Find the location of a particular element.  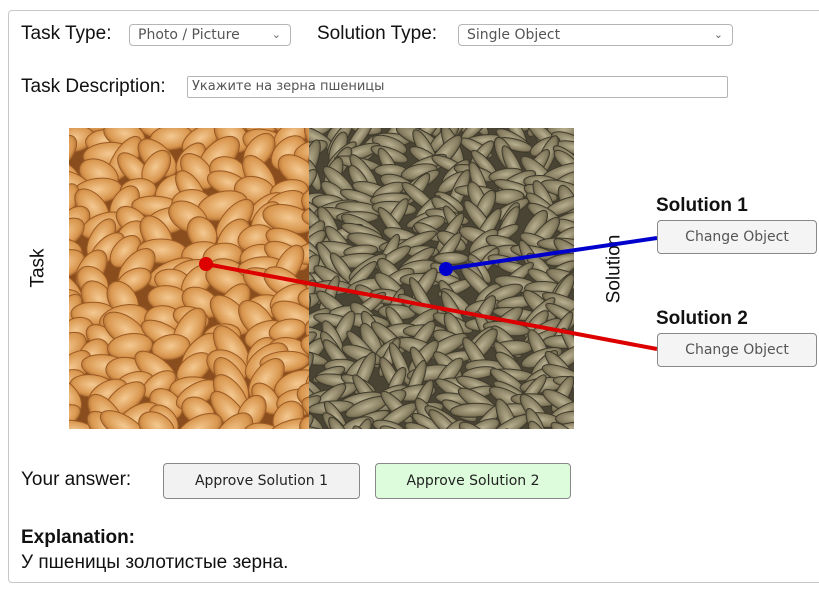

approve-solution-2-button: Approve Solution 2 is located at coordinates (473, 481).